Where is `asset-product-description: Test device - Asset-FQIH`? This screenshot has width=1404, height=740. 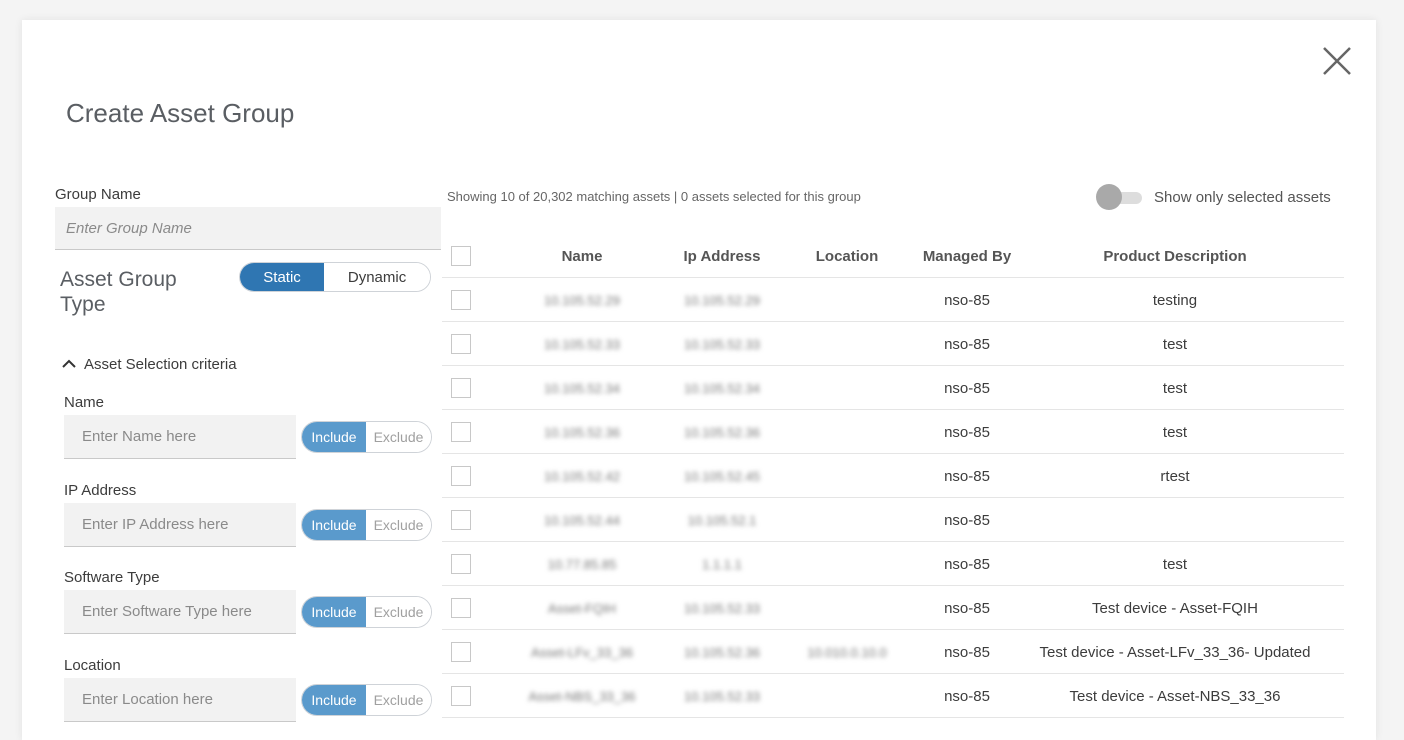 asset-product-description: Test device - Asset-FQIH is located at coordinates (1175, 608).